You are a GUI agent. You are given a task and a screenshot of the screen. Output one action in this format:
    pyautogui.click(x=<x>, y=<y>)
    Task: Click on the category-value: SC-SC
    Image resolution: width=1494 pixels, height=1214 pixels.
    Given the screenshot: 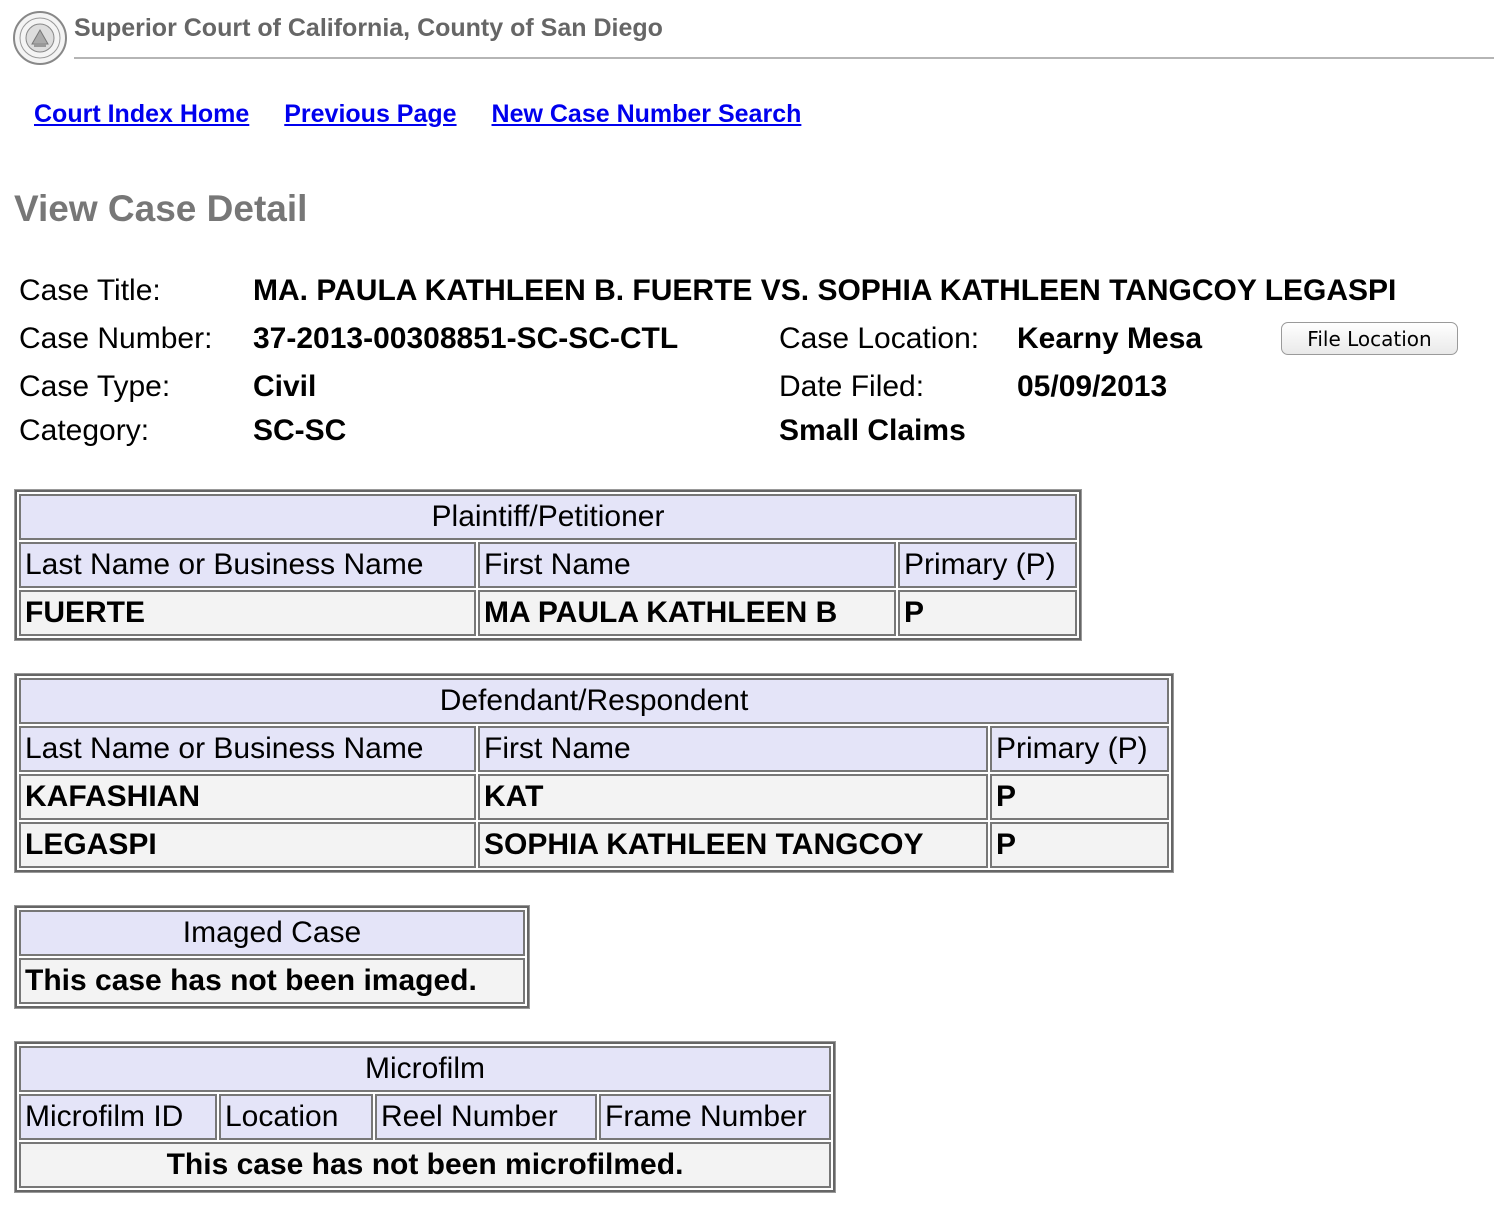 What is the action you would take?
    pyautogui.click(x=300, y=430)
    